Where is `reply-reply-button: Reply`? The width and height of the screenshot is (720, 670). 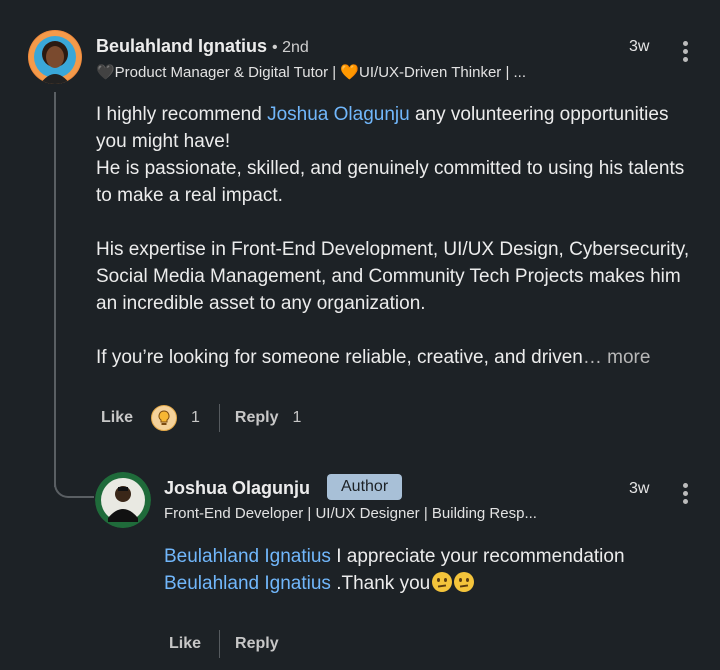 reply-reply-button: Reply is located at coordinates (257, 644).